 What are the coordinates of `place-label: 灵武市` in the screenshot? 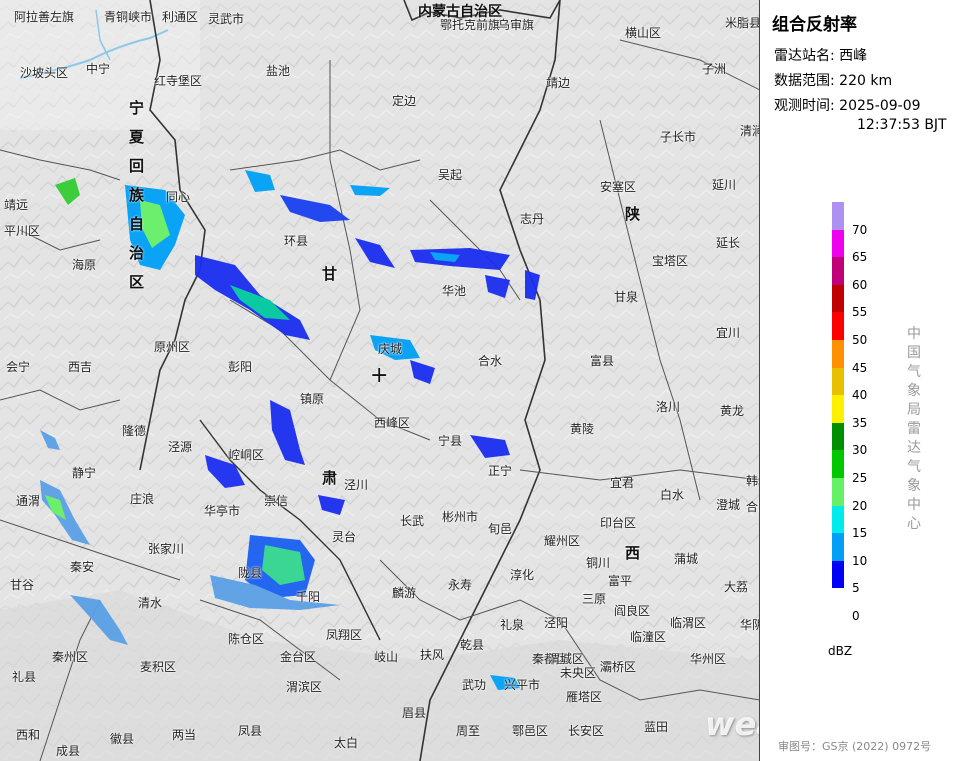 It's located at (226, 19).